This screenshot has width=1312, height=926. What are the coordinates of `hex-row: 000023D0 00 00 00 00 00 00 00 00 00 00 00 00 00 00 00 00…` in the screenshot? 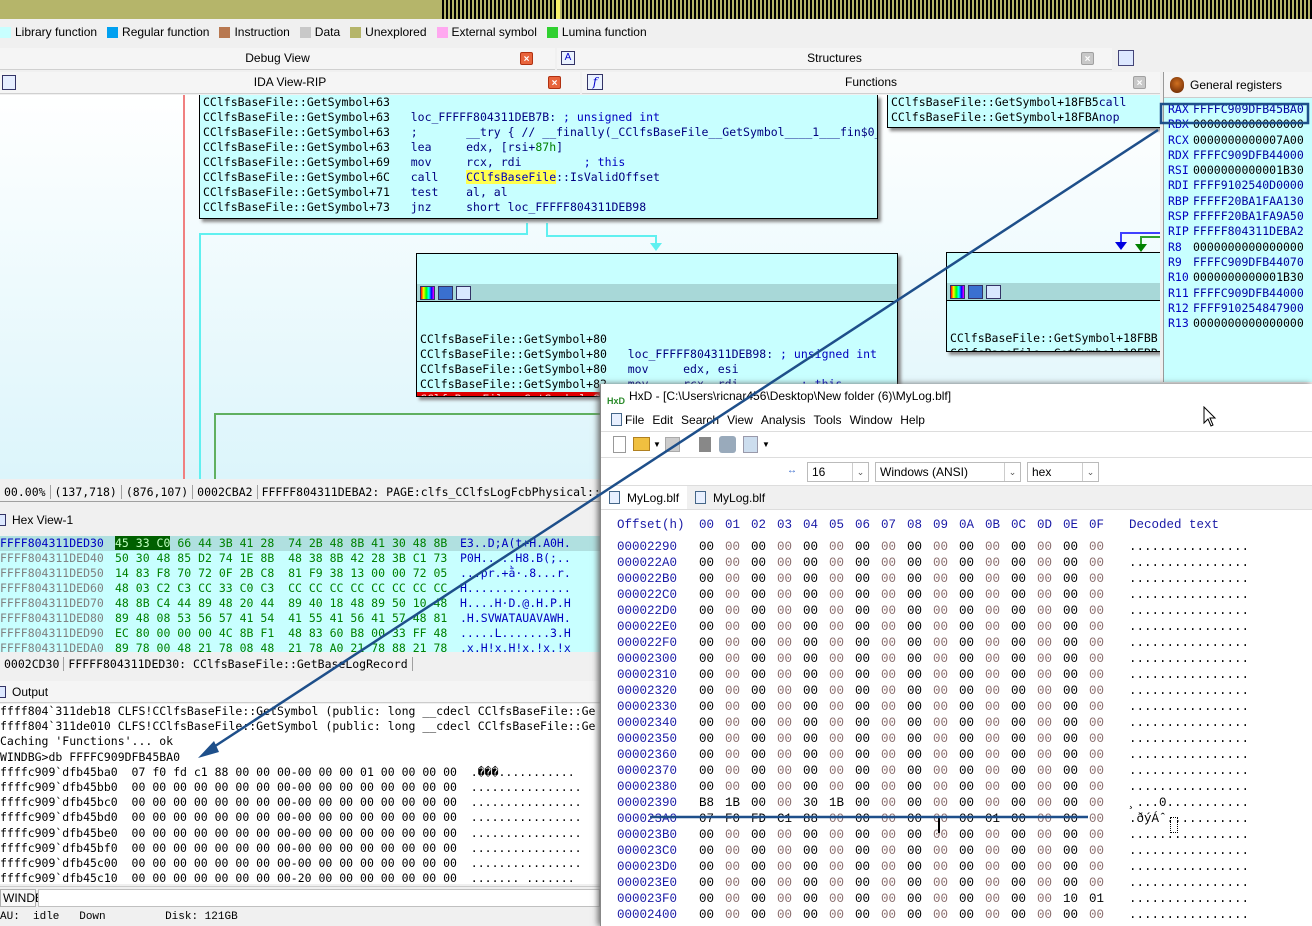 It's located at (964, 867).